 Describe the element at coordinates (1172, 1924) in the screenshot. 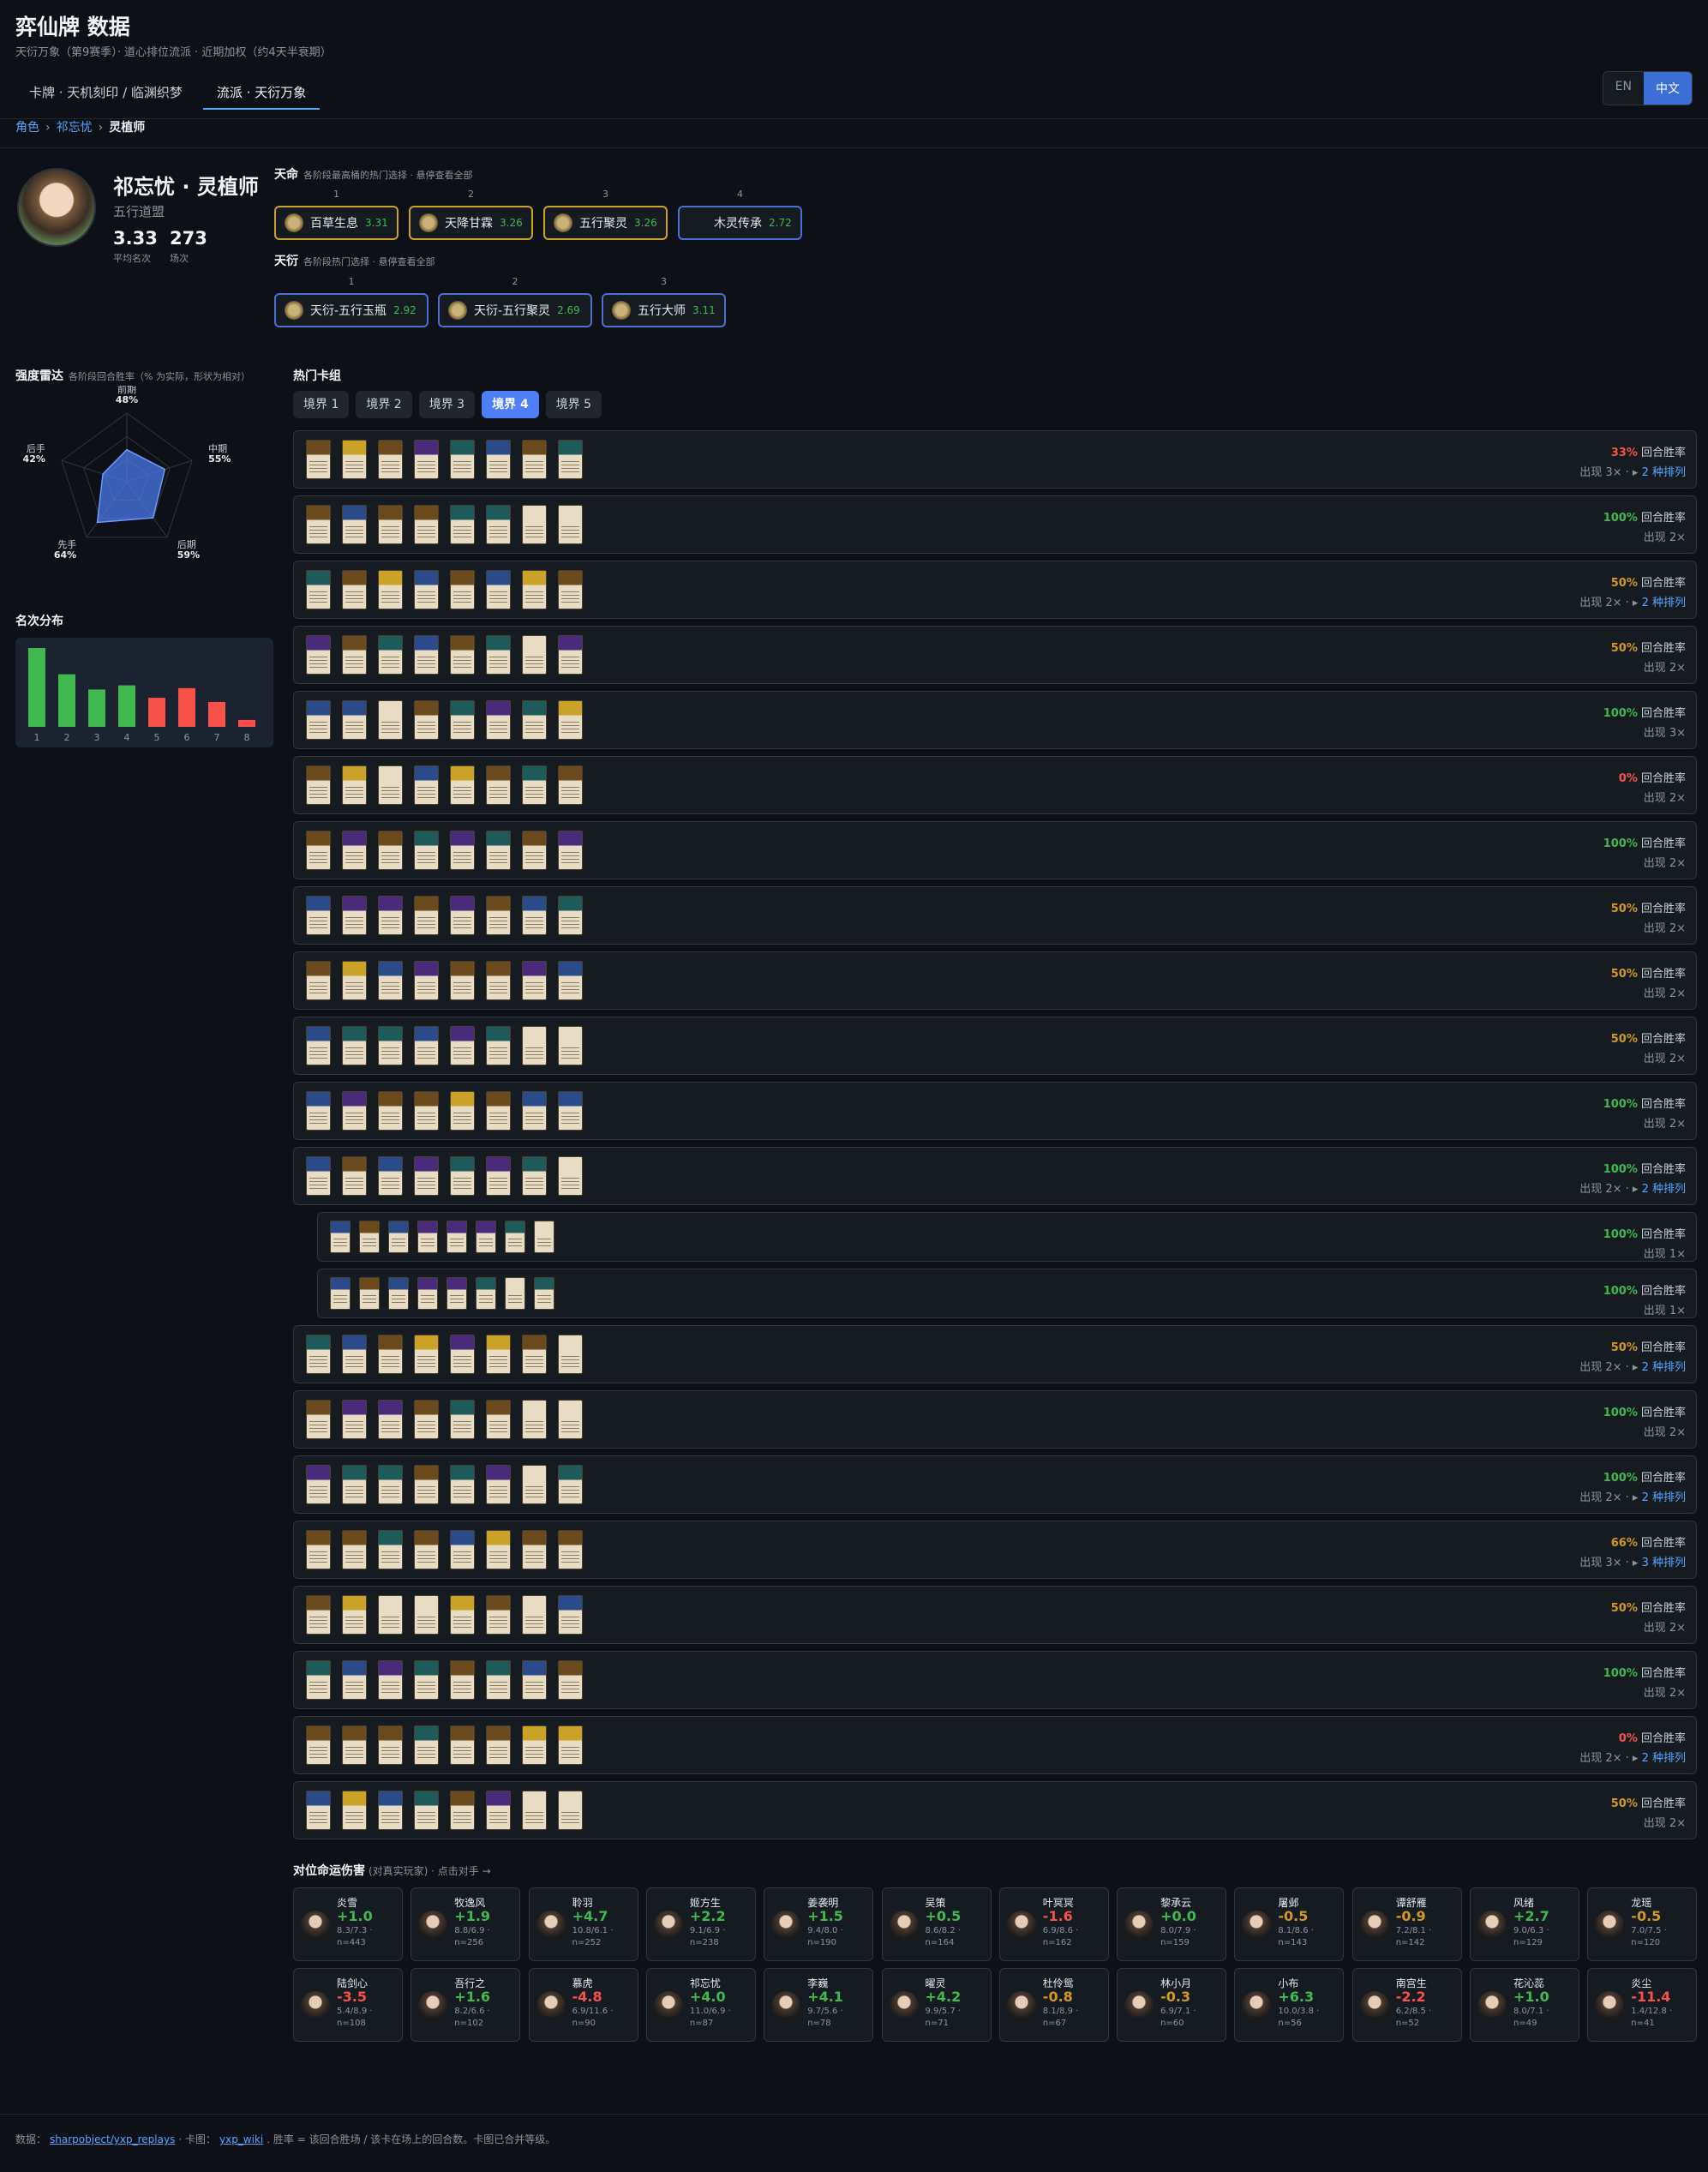

I see `matchup-card: 黎承云 +0.0 8.0/7.9 · n=159` at that location.